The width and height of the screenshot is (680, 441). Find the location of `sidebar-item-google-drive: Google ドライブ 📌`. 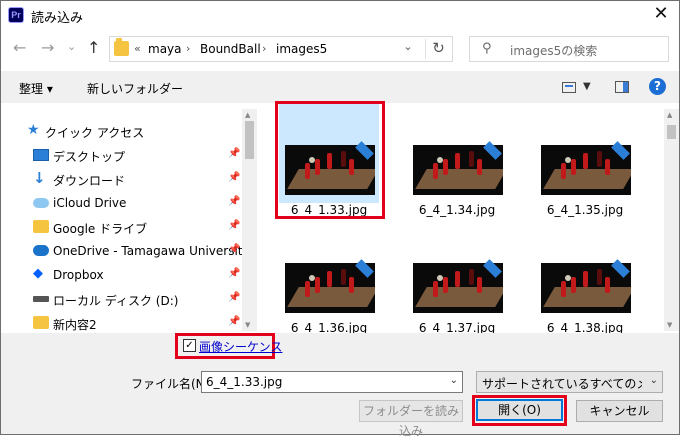

sidebar-item-google-drive: Google ドライブ 📌 is located at coordinates (121, 227).